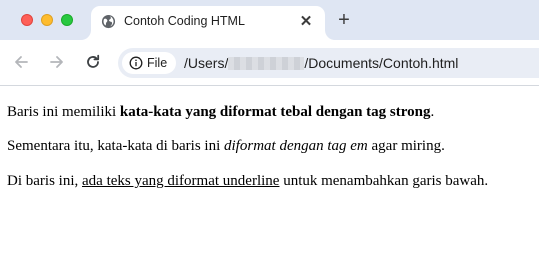 This screenshot has height=255, width=539. I want to click on tab-title: Contoh Coding HTML, so click(184, 21).